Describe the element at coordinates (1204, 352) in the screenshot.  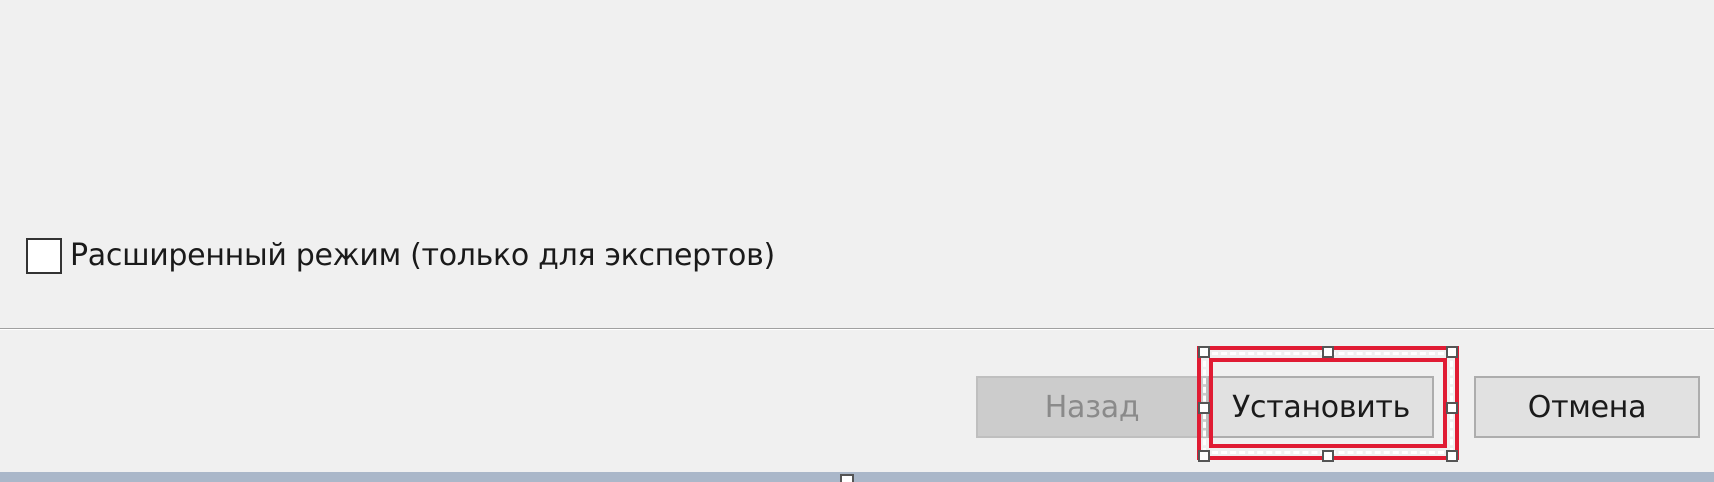
I see `resize-handle-top-left` at that location.